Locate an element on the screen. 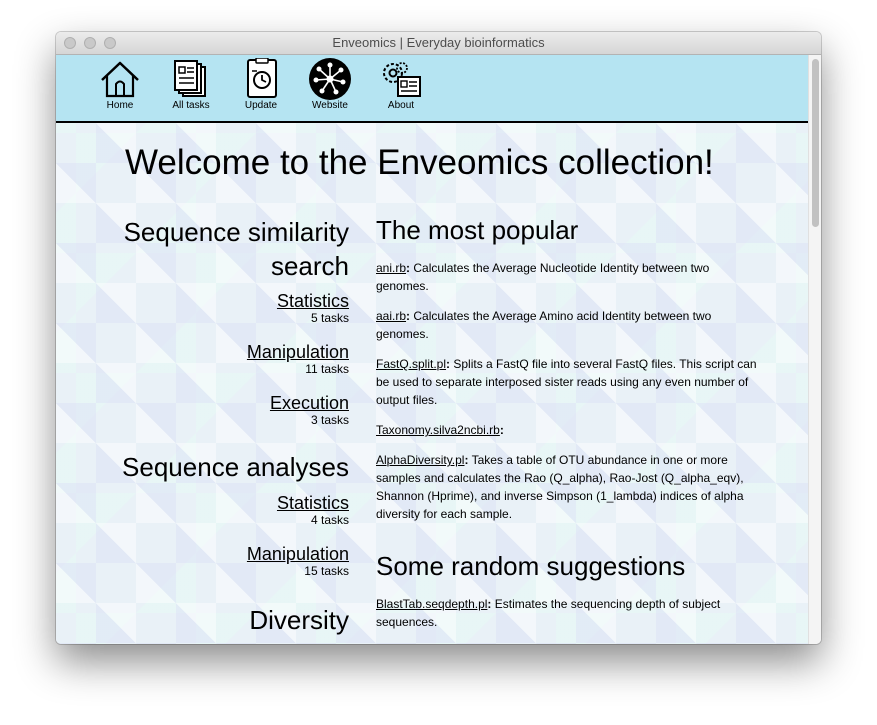 The image size is (877, 725). toolbar-website-button: Website is located at coordinates (330, 84).